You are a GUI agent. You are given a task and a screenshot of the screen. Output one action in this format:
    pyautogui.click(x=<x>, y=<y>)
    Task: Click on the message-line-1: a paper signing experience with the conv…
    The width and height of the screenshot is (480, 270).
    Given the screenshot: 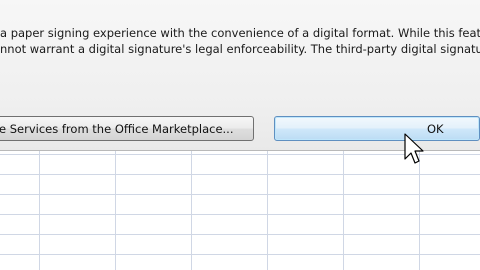 What is the action you would take?
    pyautogui.click(x=240, y=33)
    